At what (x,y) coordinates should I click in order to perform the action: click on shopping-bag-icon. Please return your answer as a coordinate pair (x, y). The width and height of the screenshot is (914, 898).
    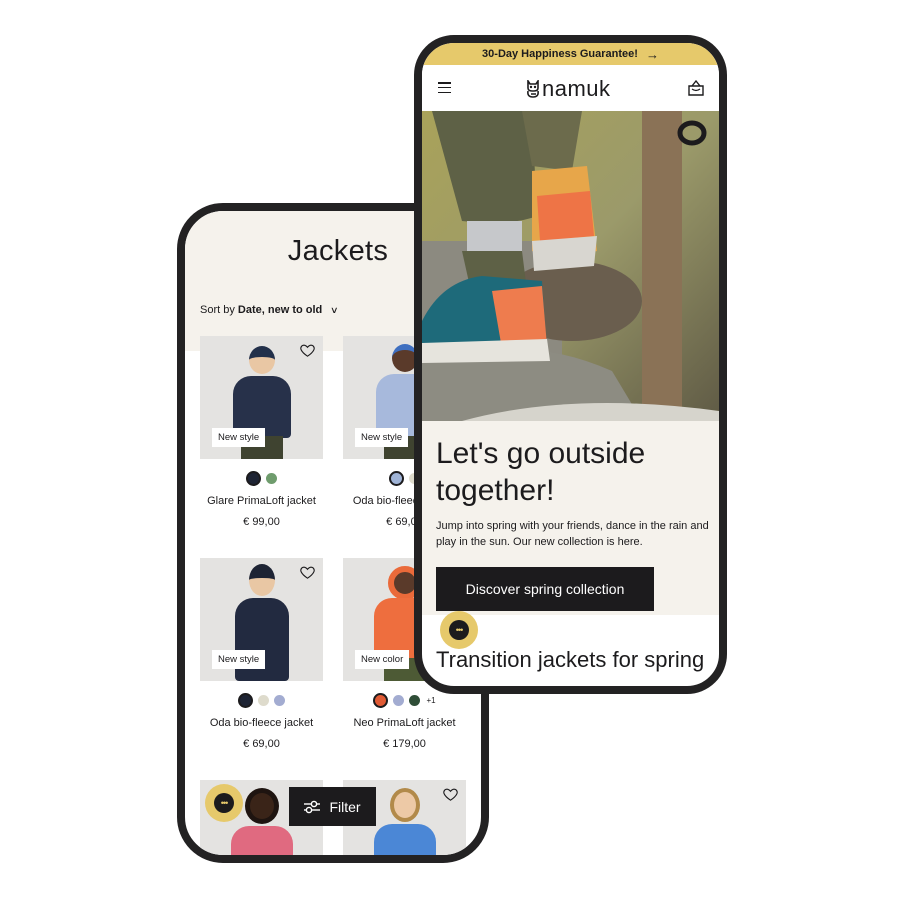
    Looking at the image, I should click on (696, 88).